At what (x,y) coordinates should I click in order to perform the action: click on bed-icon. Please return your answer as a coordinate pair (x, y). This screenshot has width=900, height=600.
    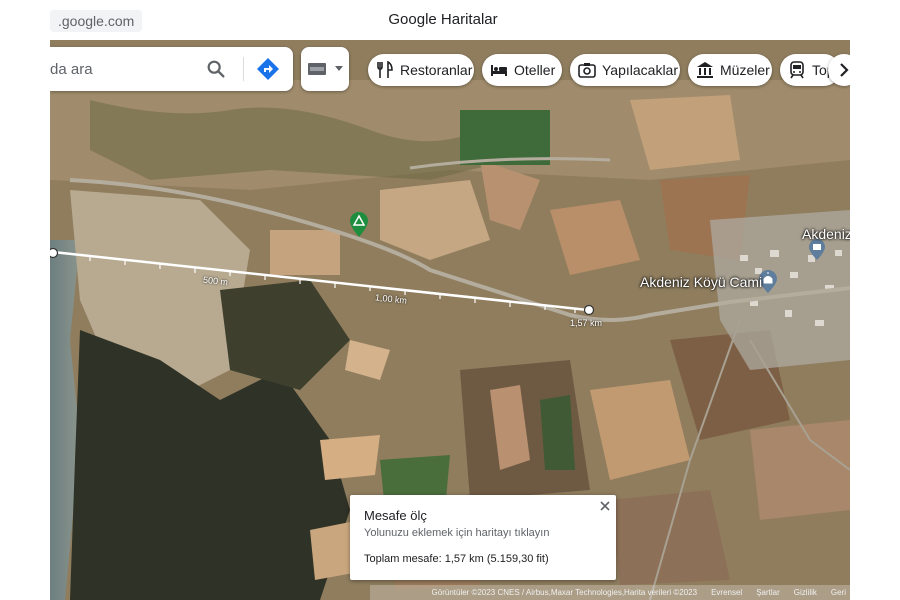
    Looking at the image, I should click on (499, 70).